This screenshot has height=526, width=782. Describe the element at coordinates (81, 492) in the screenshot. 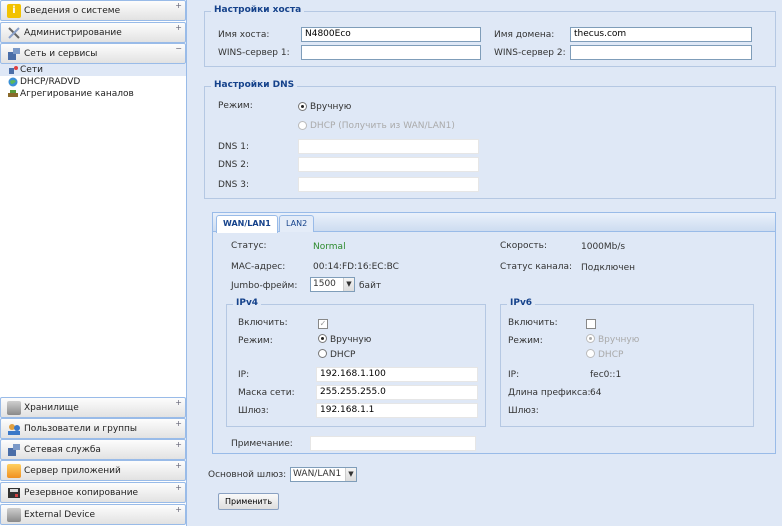

I see `sidebar-header-label: Резервное копирование` at that location.